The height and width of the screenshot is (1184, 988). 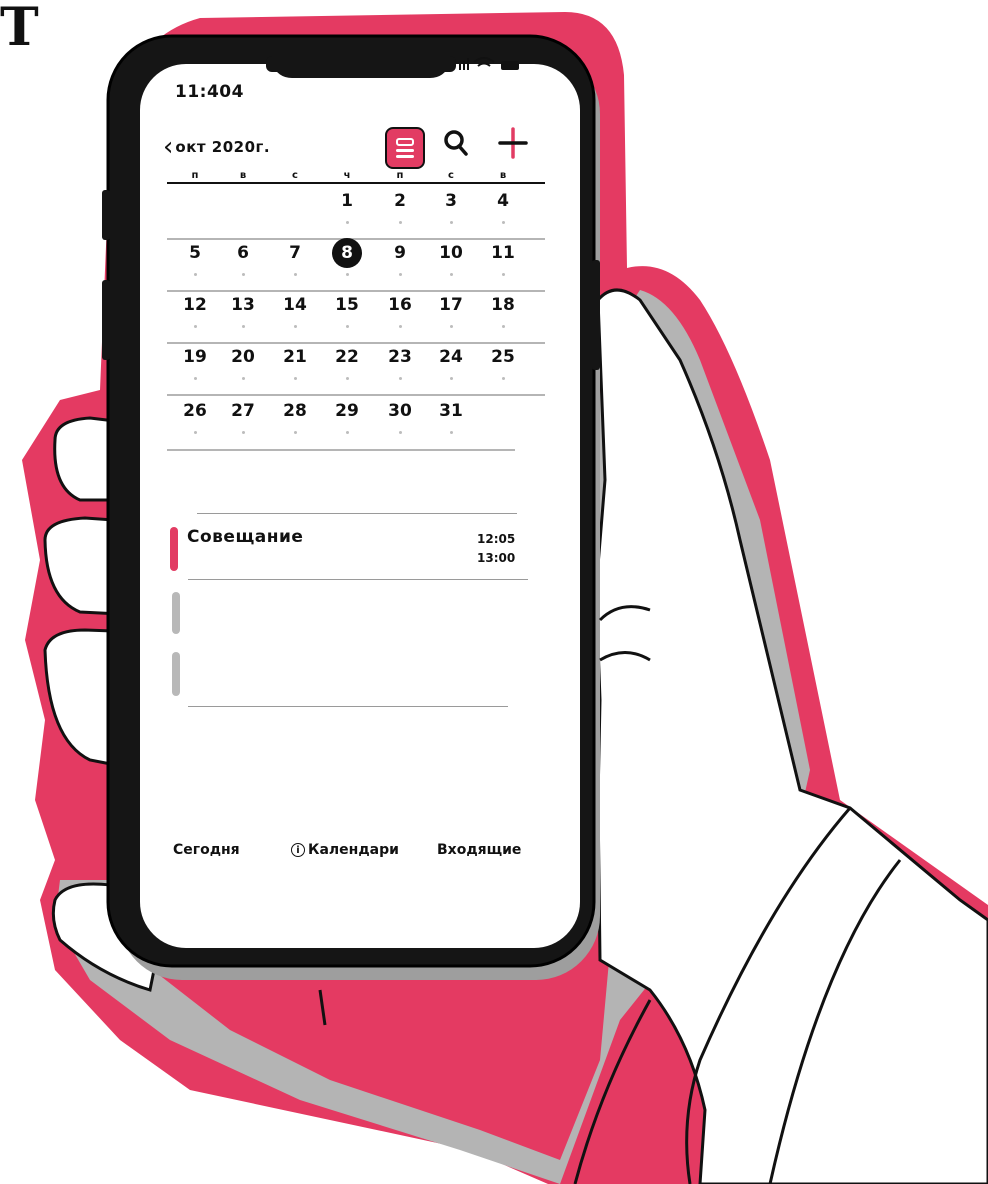 I want to click on add-icon, so click(x=513, y=143).